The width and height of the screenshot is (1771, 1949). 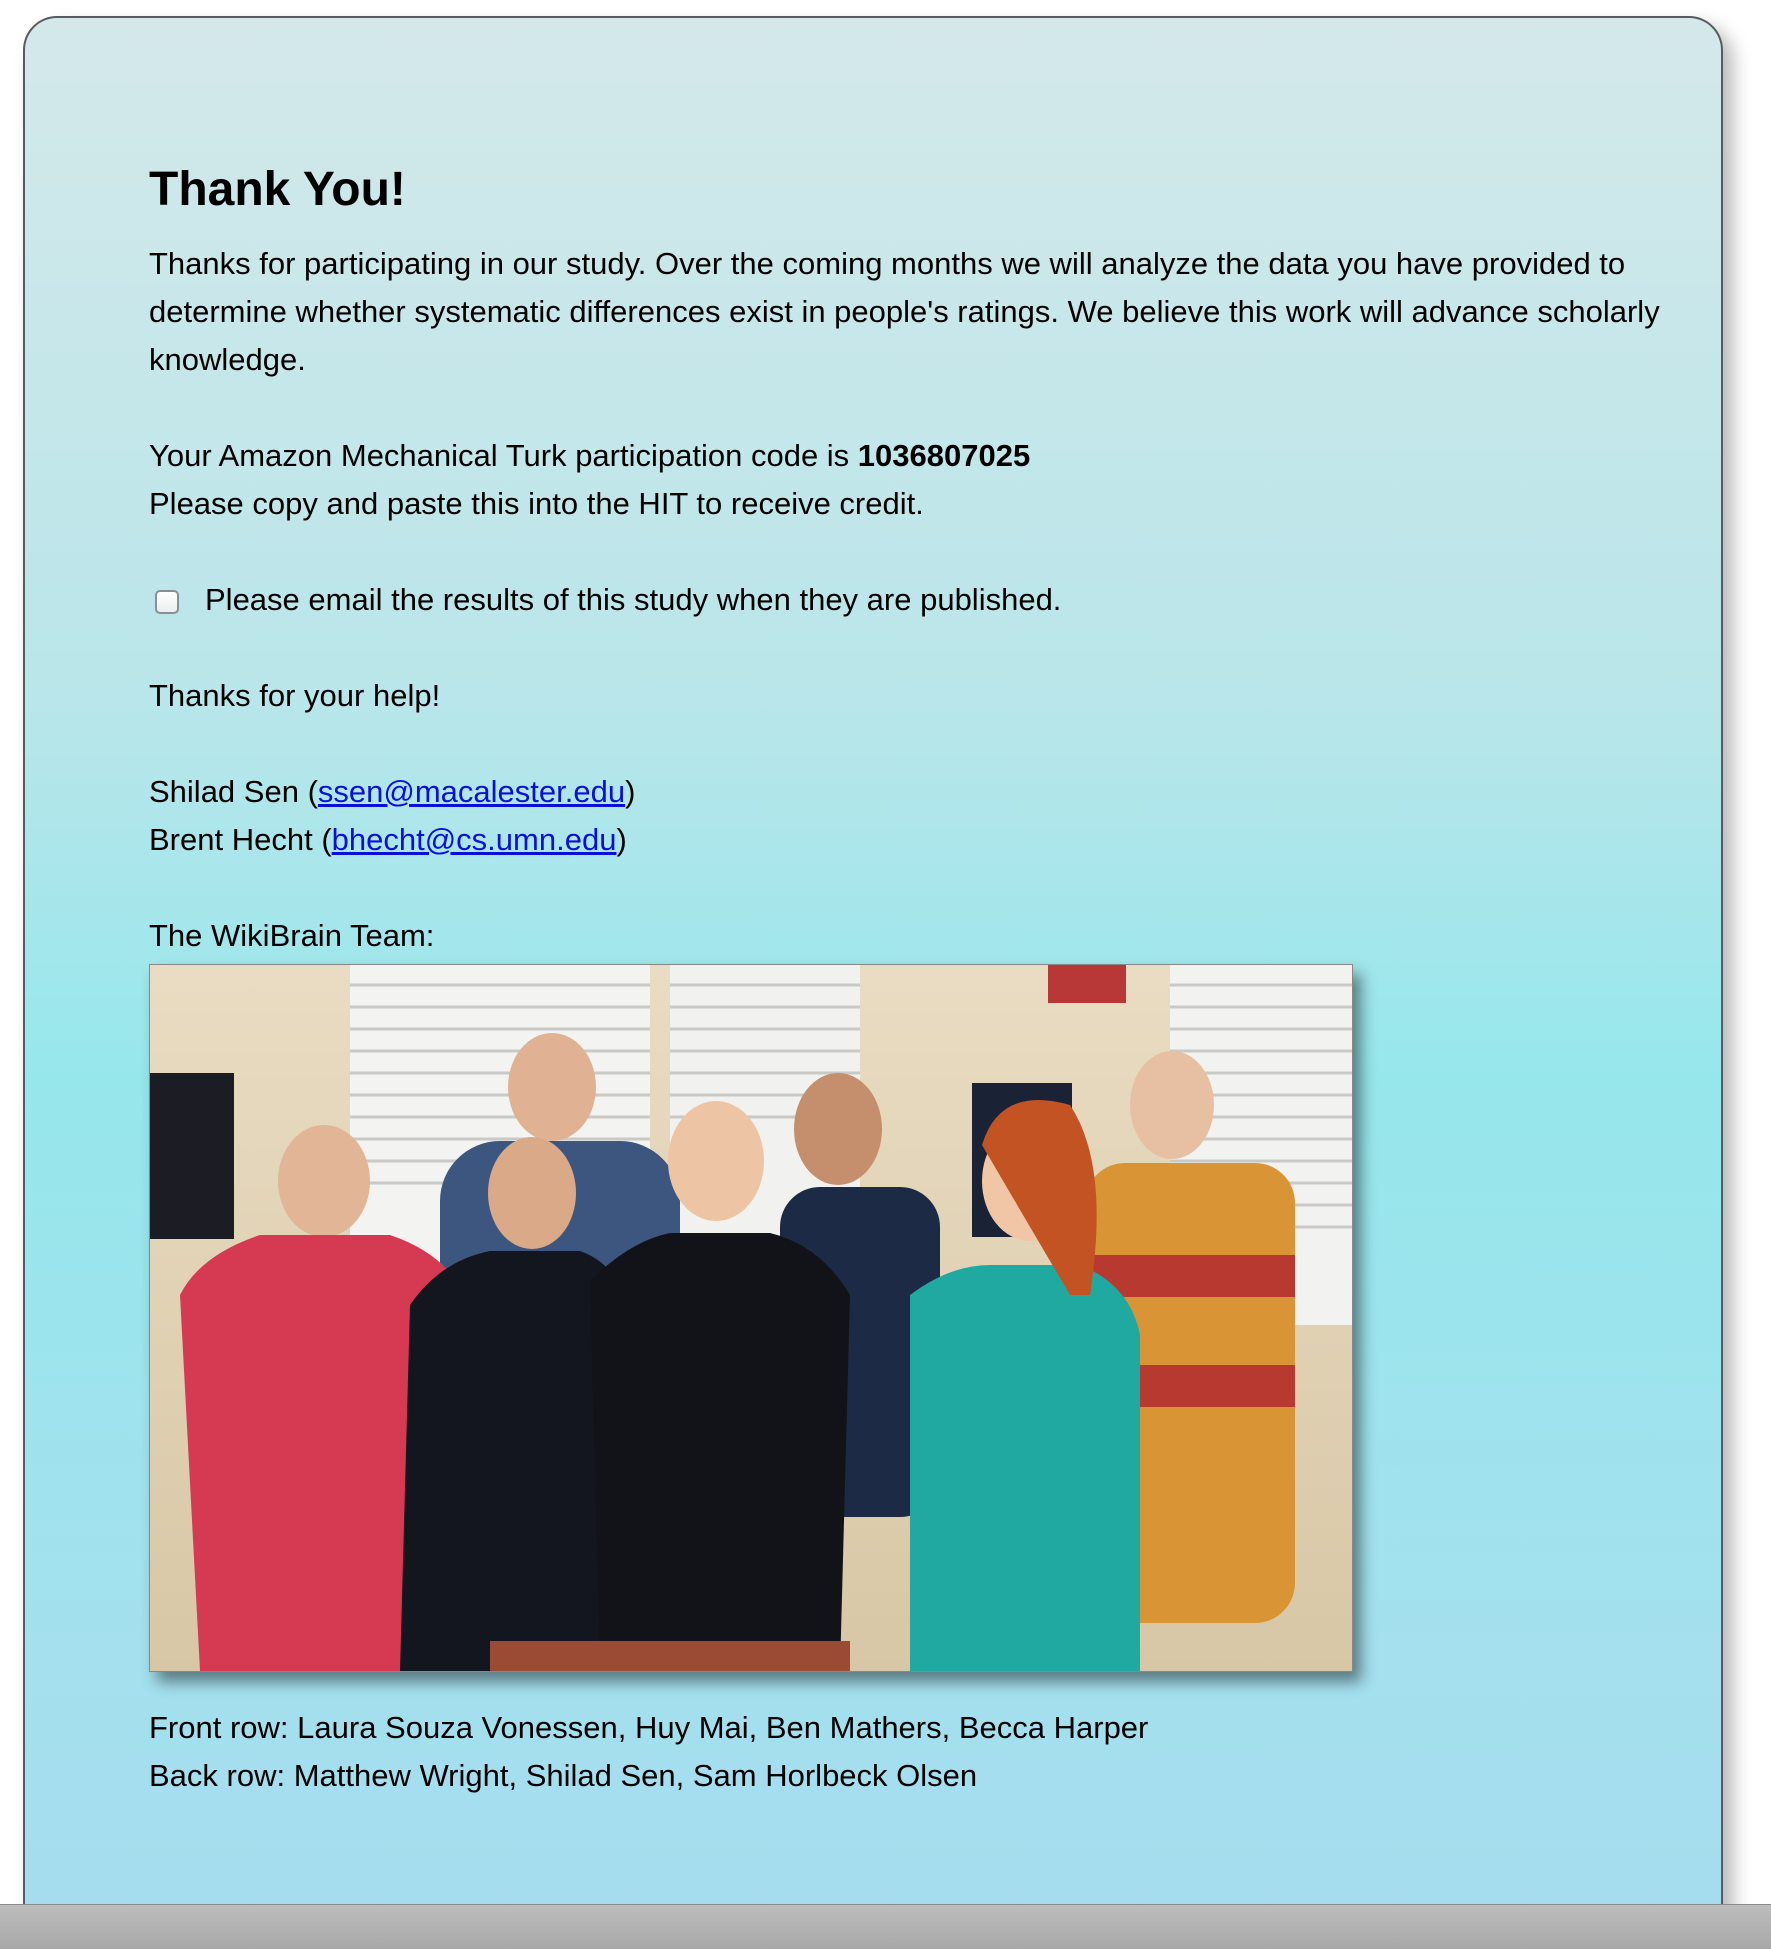 I want to click on contact-email-link: ssen@macalester.edu, so click(x=471, y=791).